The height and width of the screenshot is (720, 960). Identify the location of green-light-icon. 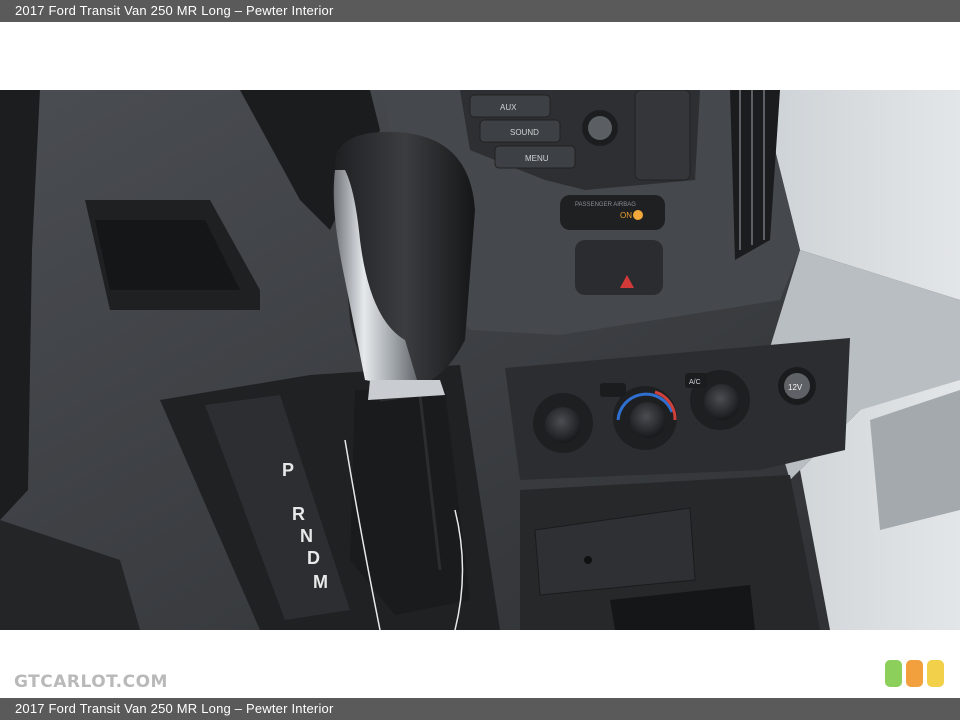
(893, 673).